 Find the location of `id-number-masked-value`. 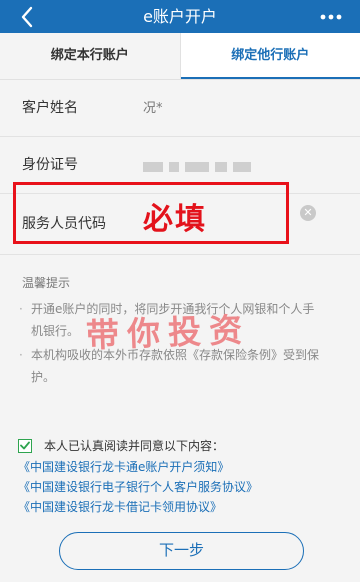

id-number-masked-value is located at coordinates (197, 167).